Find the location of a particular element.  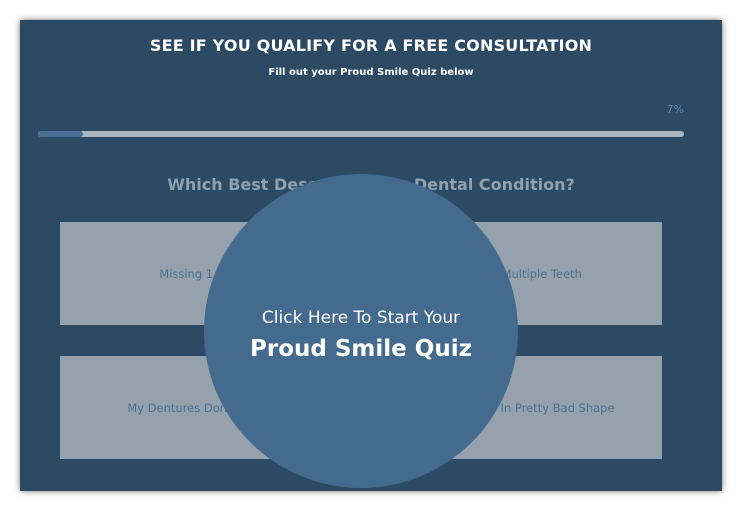

start-quiz-line2: Proud Smile Quiz is located at coordinates (361, 349).